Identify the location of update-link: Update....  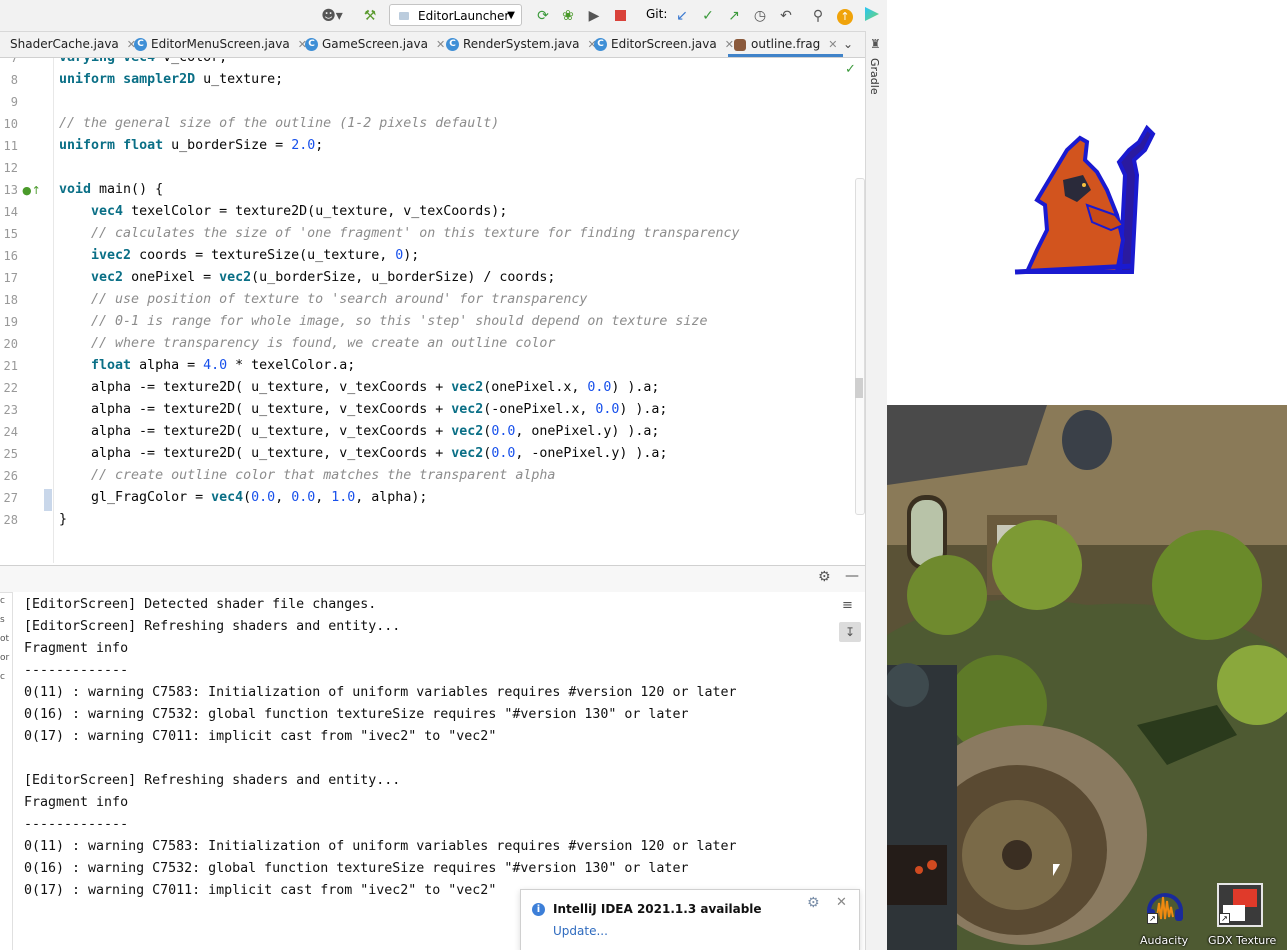
(580, 931).